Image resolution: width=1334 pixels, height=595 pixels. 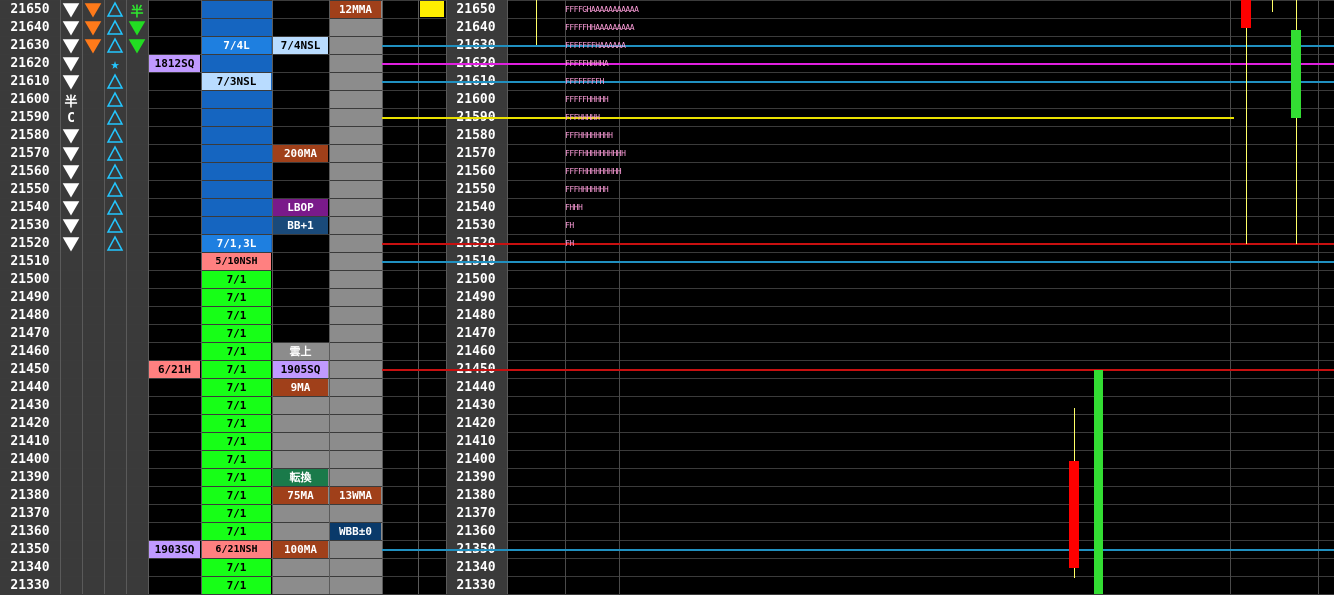 I want to click on price-label: 21340, so click(x=30, y=567).